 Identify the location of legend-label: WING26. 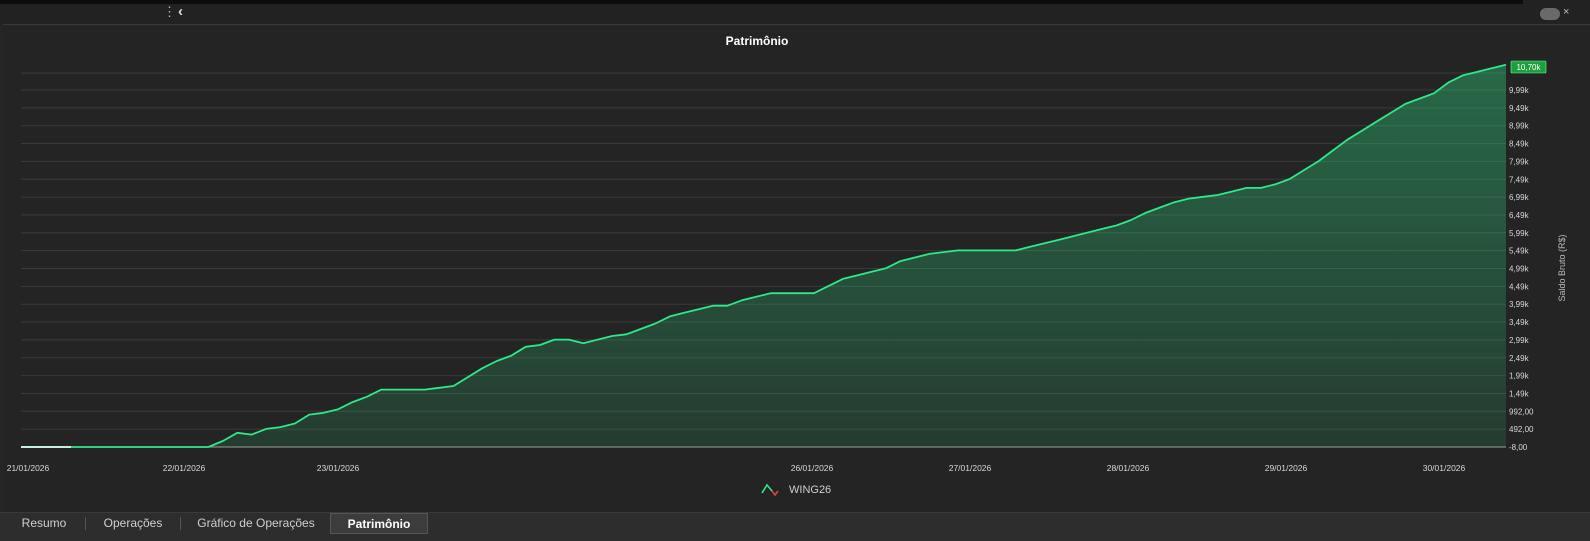
(810, 490).